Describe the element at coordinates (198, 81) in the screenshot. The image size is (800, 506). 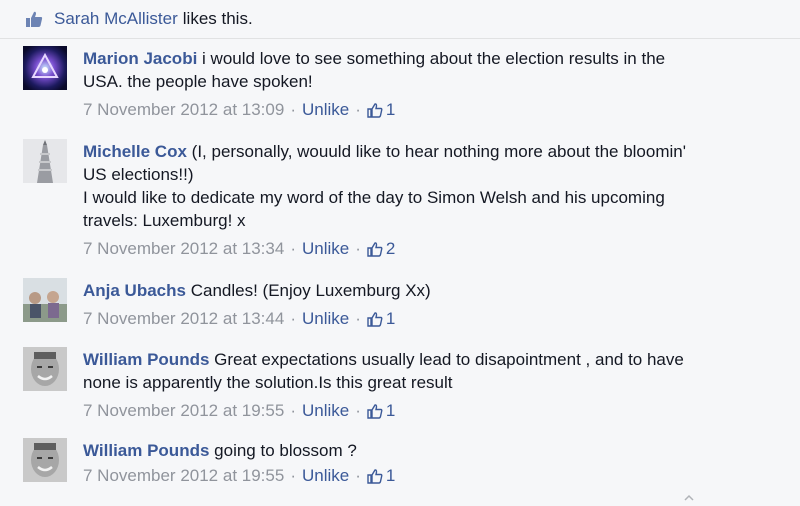
I see `comment-text: USA. the people have spoken!` at that location.